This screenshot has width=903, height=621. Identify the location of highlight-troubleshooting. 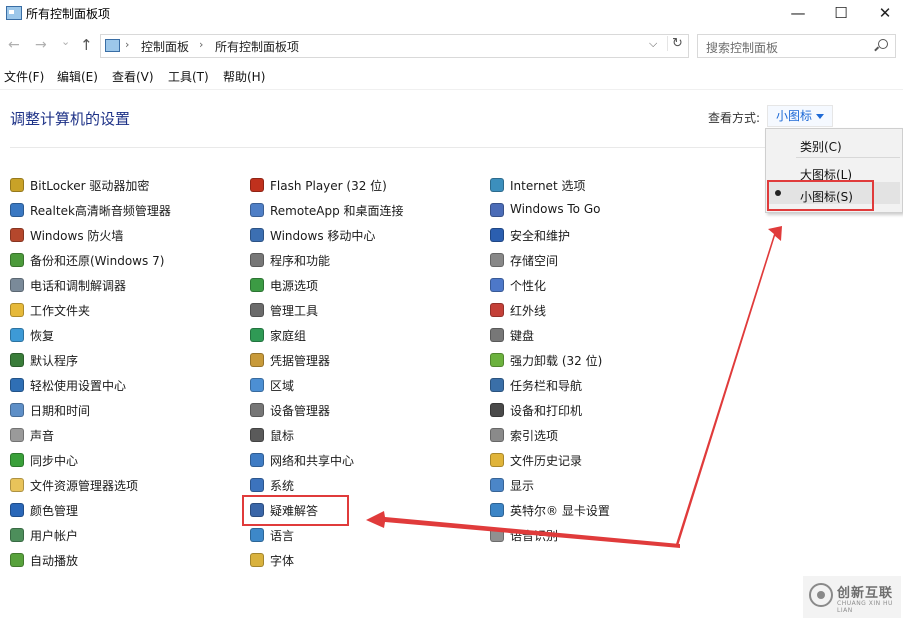
(295, 510).